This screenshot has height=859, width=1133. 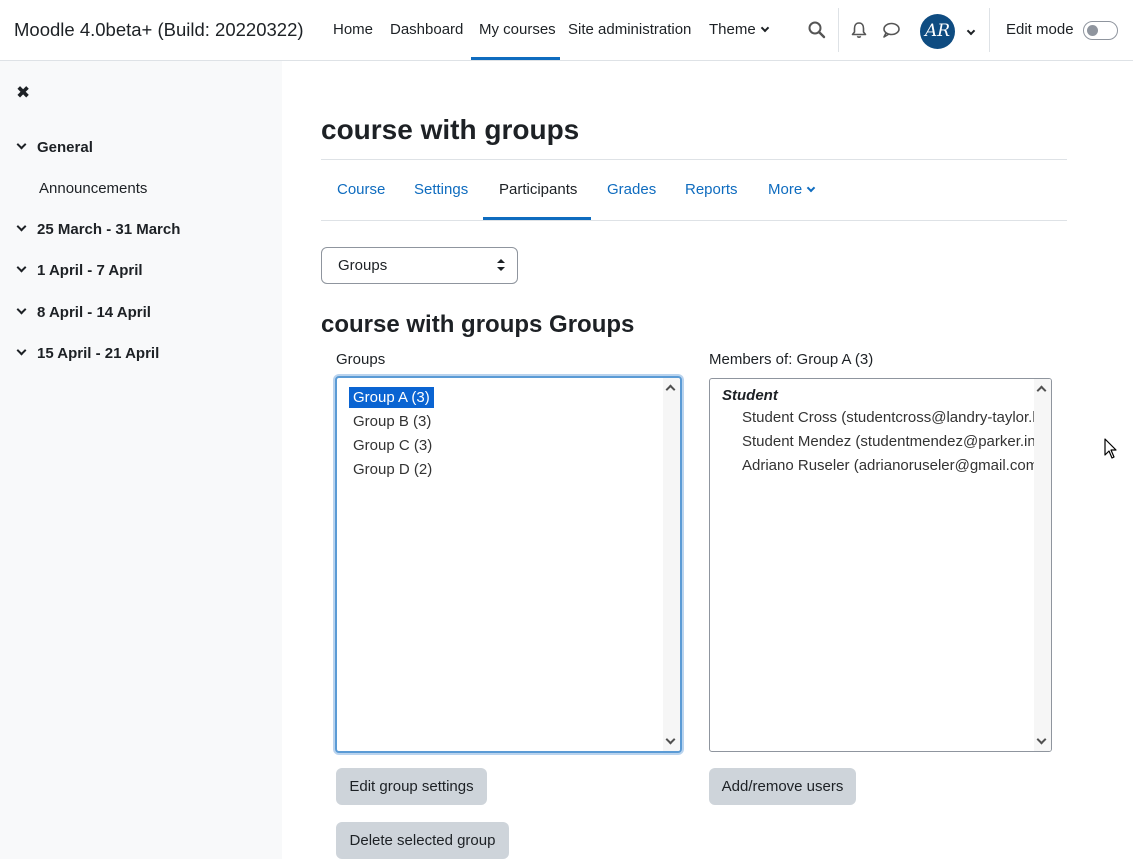 I want to click on nav-active-indicator, so click(x=515, y=58).